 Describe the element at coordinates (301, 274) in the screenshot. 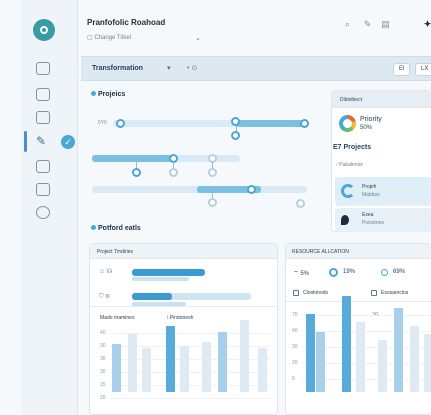

I see `stat-item: ⌔ 5%` at that location.